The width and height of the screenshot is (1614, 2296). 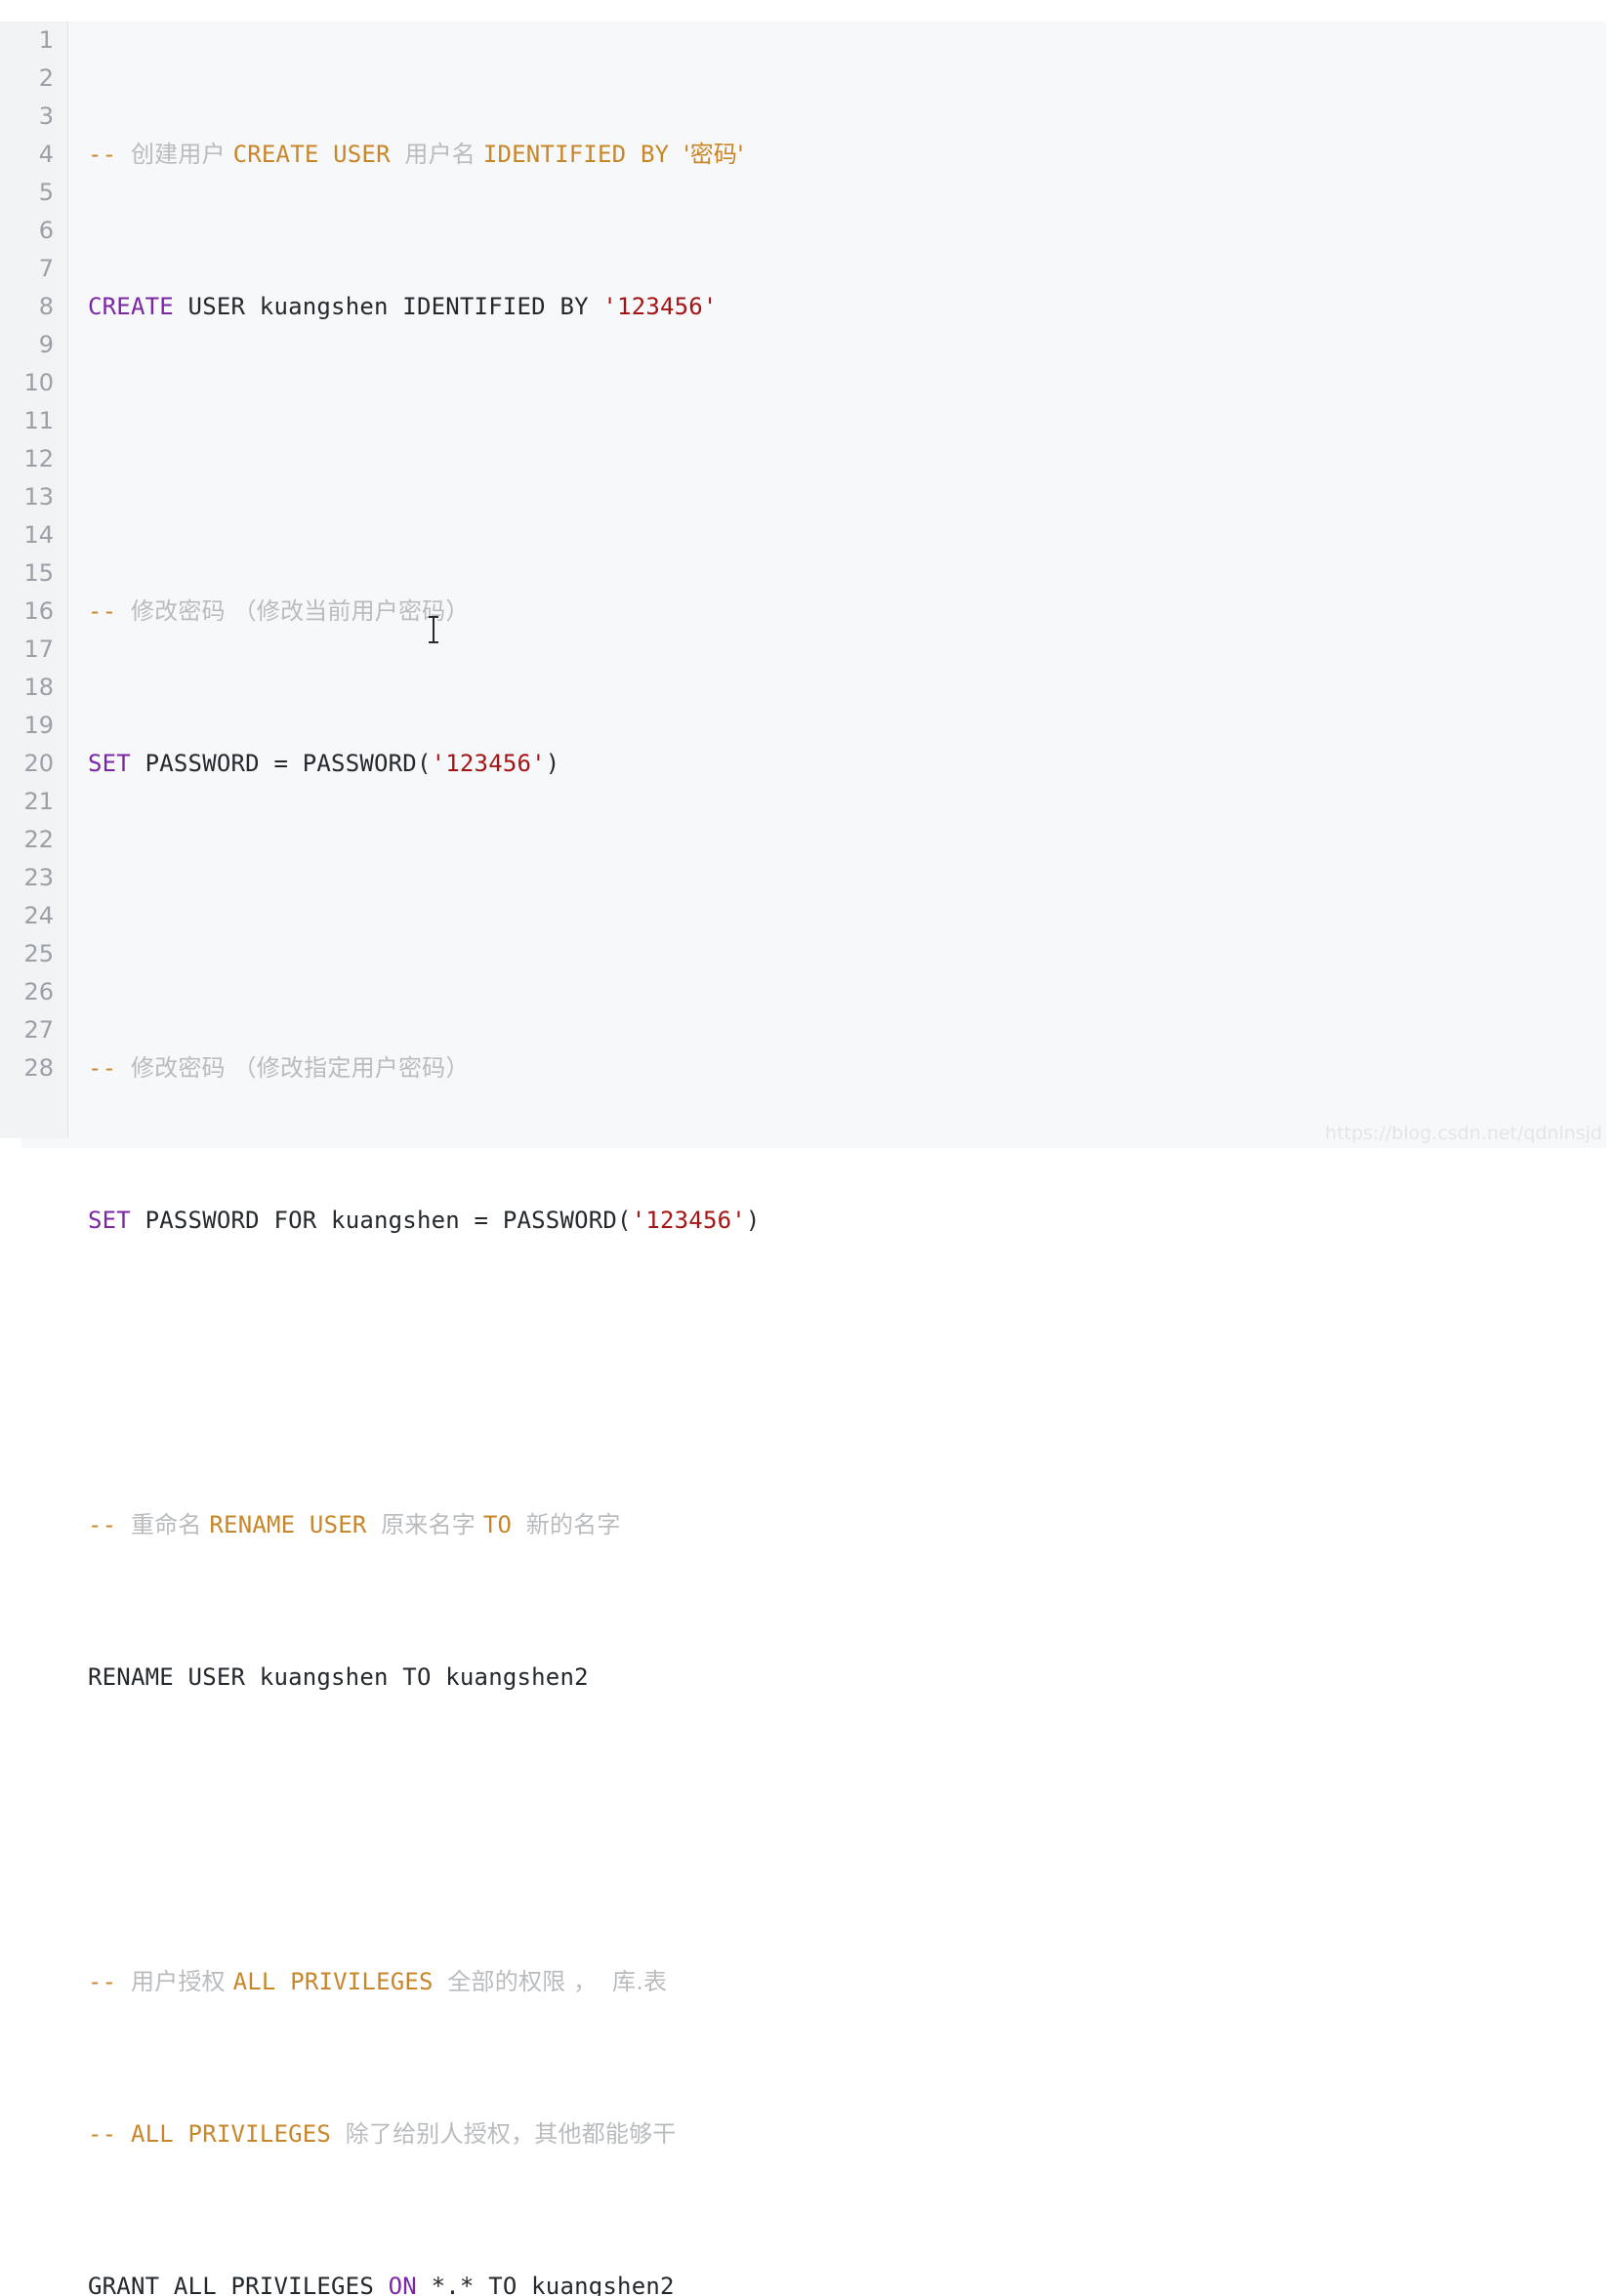 I want to click on line-number: 28, so click(x=38, y=1068).